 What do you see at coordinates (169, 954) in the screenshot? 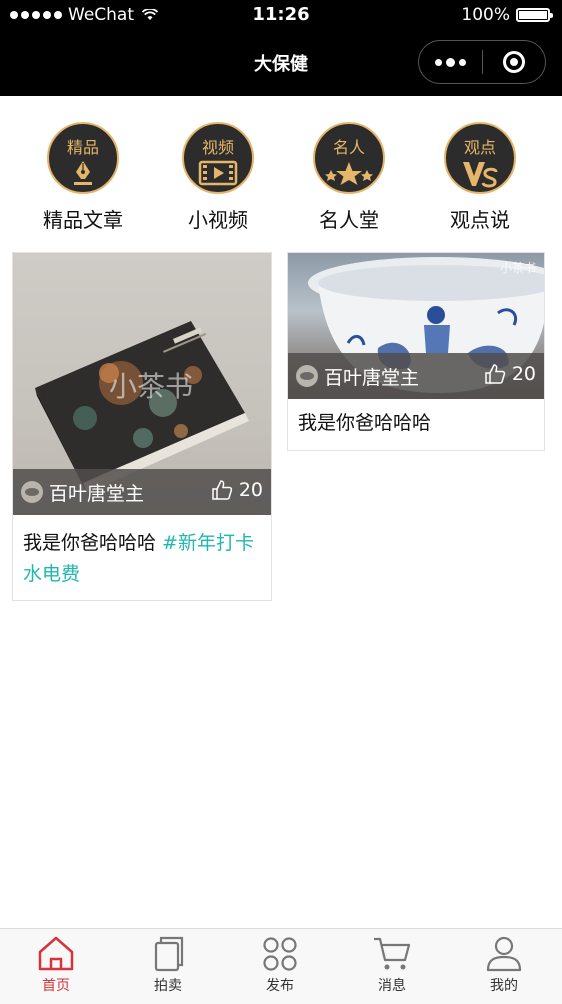
I see `cards-icon` at bounding box center [169, 954].